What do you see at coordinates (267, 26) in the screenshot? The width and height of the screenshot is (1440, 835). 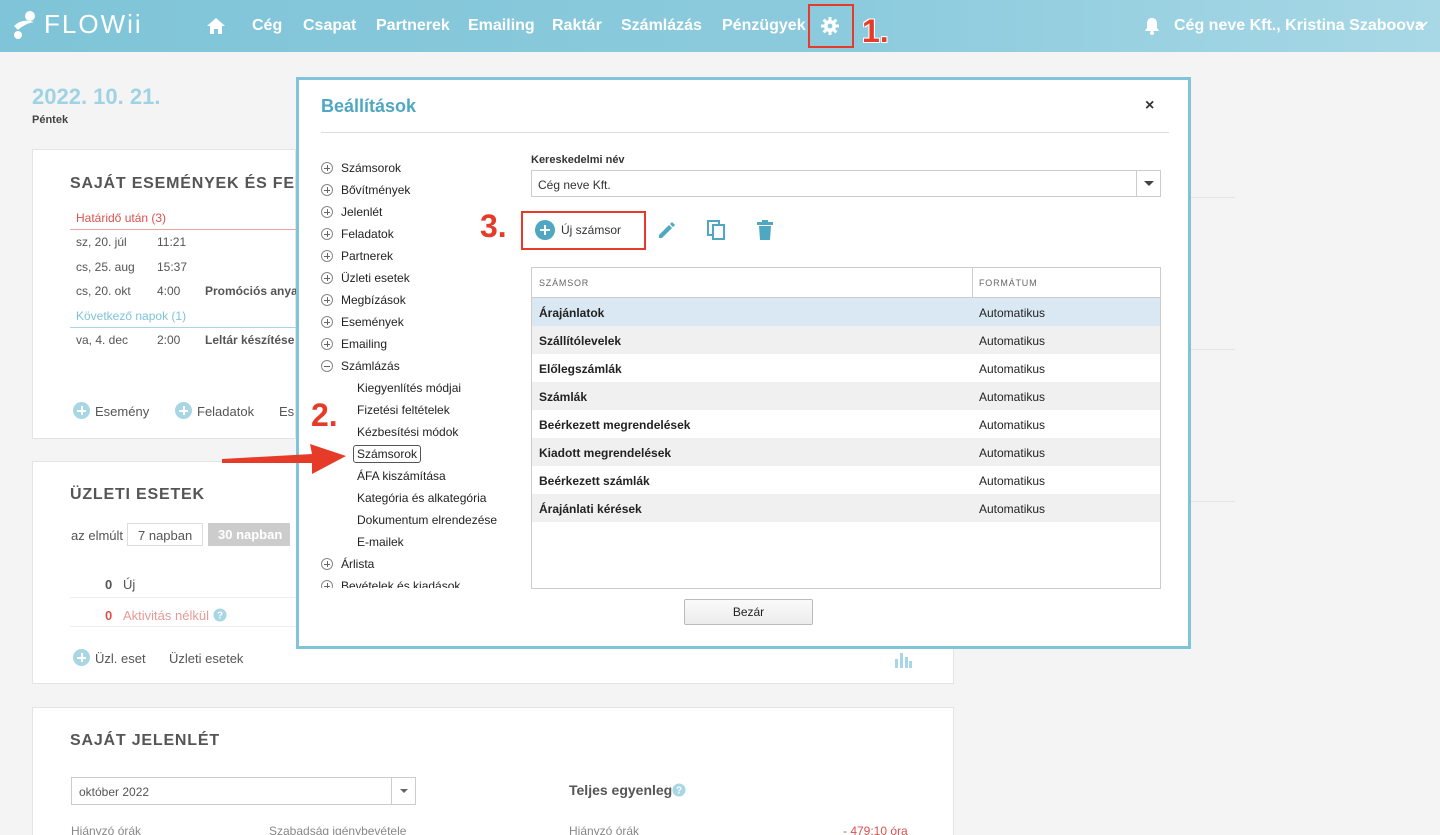 I see `nav-item-ceg: Cég` at bounding box center [267, 26].